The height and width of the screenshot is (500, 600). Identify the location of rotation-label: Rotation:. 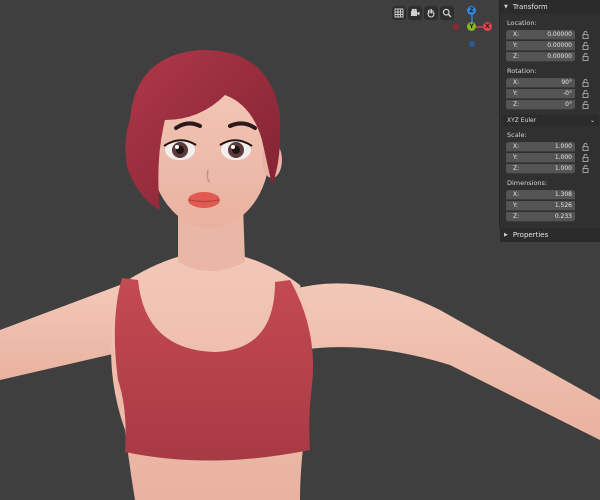
(522, 71).